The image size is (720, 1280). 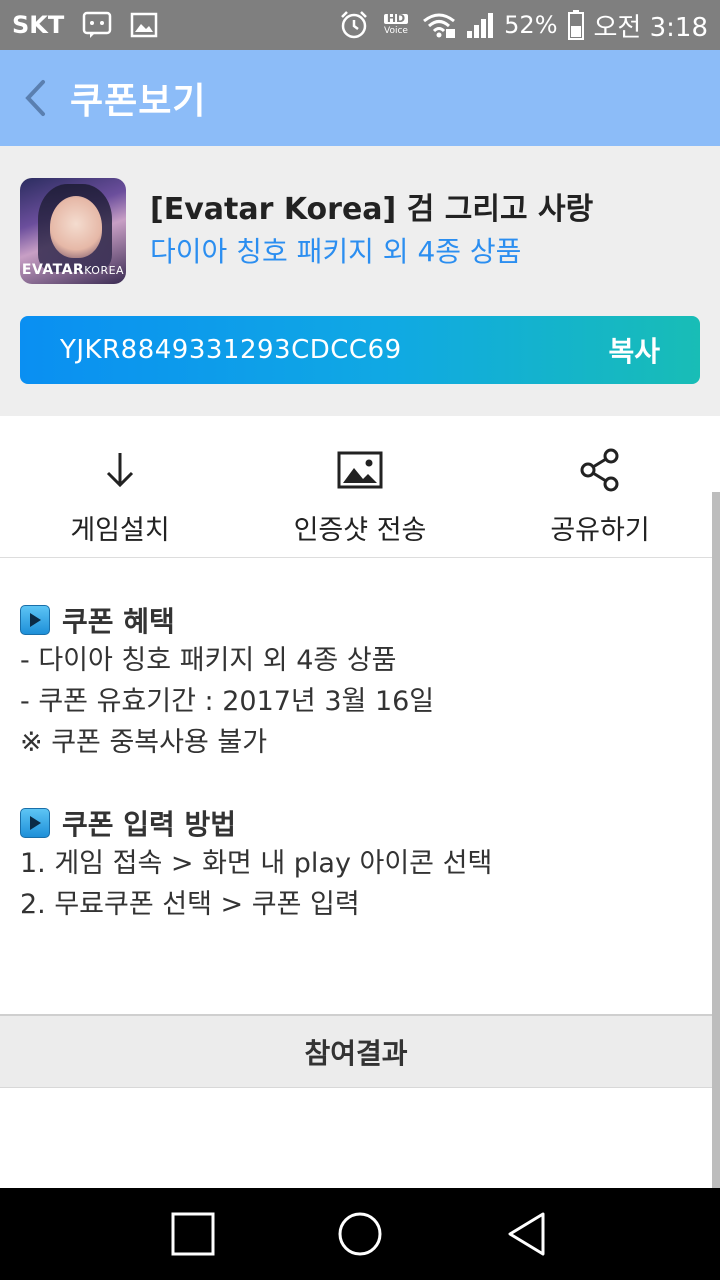 I want to click on signal-icon, so click(x=480, y=25).